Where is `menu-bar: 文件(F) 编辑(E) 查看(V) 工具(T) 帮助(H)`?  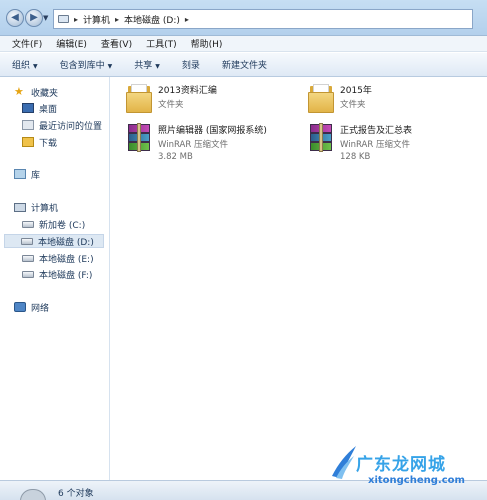
menu-bar: 文件(F) 编辑(E) 查看(V) 工具(T) 帮助(H) is located at coordinates (243, 44).